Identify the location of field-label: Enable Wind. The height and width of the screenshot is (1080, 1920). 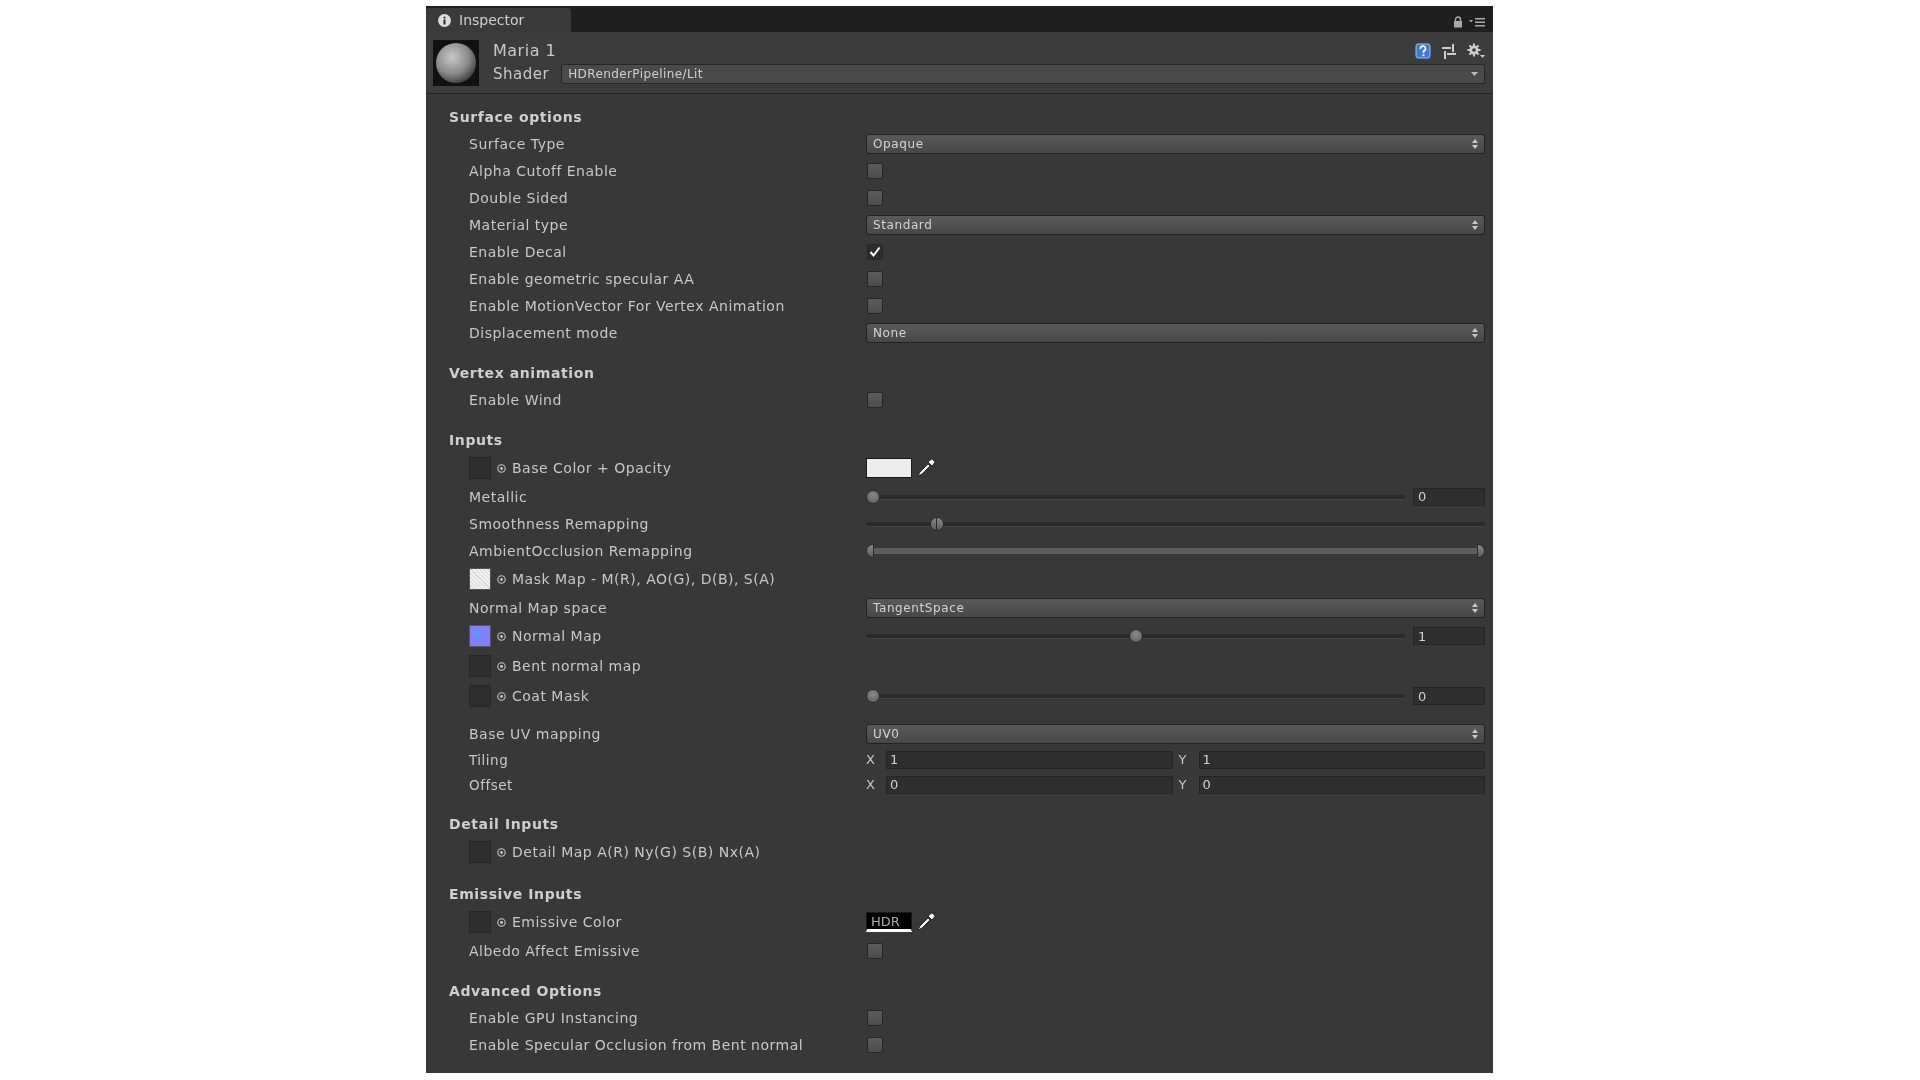
(515, 399).